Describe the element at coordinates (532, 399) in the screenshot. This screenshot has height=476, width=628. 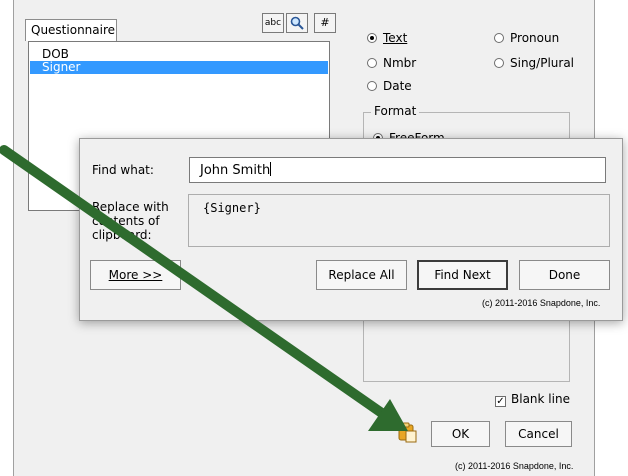
I see `blank-line-checkbox: ✓ Blank line` at that location.